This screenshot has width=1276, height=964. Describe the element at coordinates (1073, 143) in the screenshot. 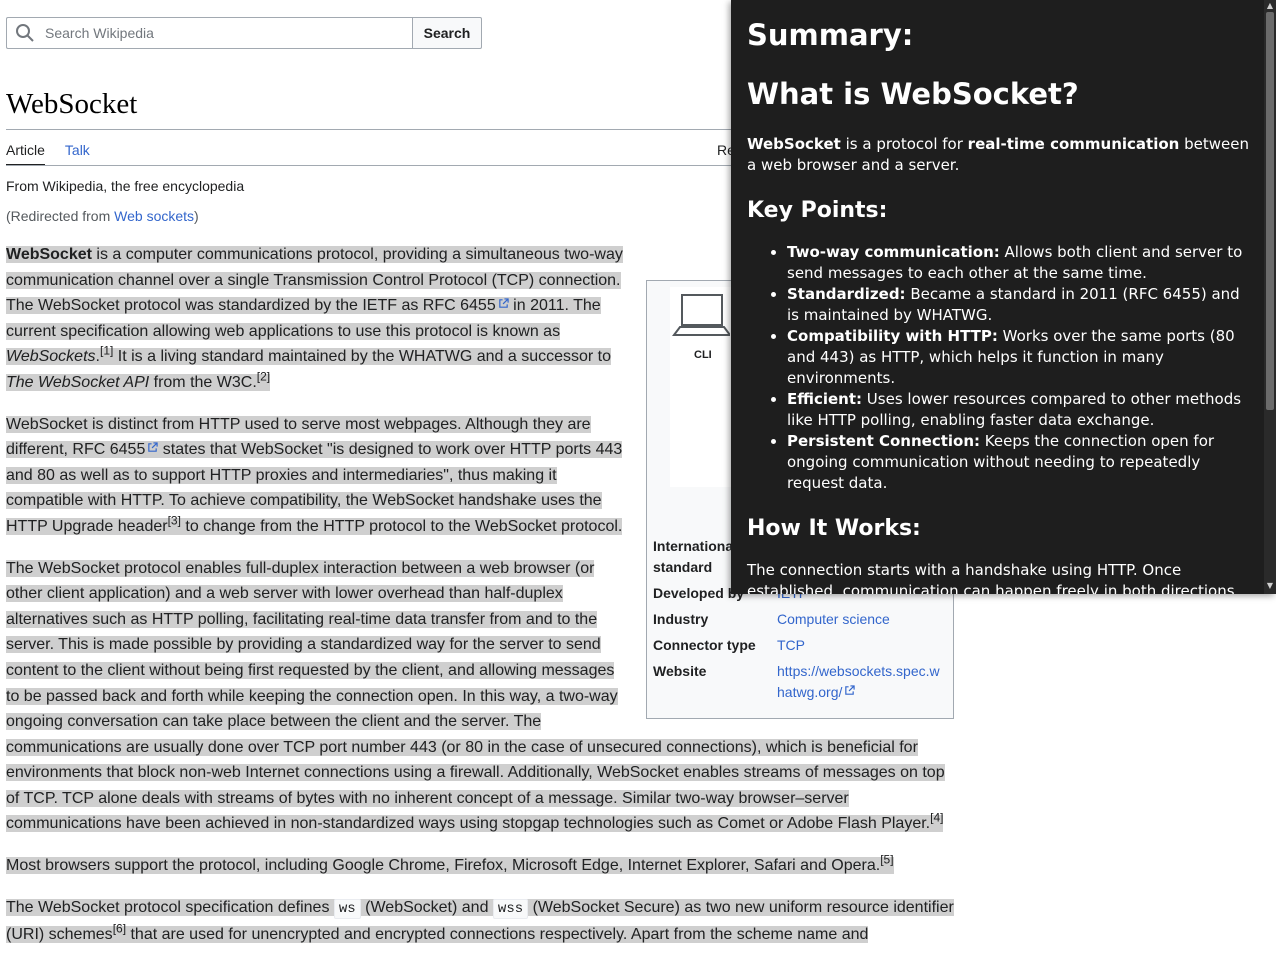

I see `bold-term: real-time communication` at that location.